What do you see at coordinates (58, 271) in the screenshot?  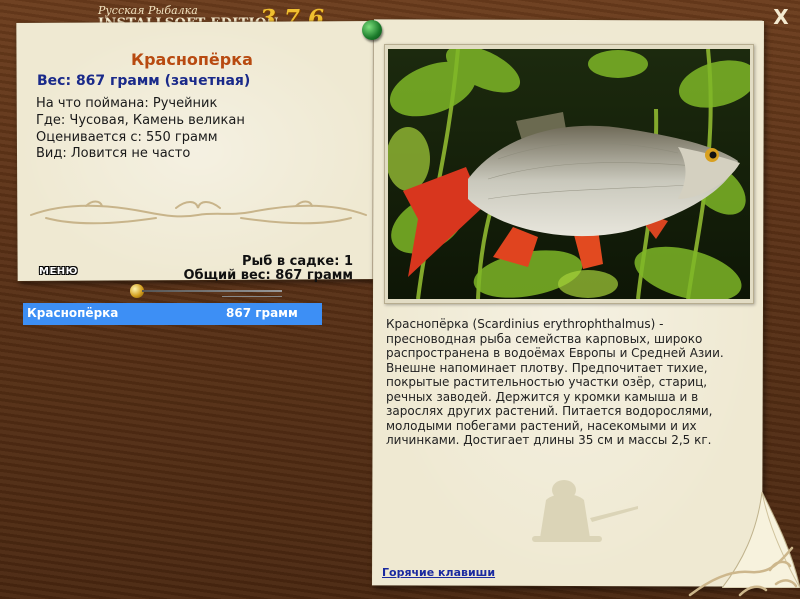 I see `menu-button: МЕНЮ` at bounding box center [58, 271].